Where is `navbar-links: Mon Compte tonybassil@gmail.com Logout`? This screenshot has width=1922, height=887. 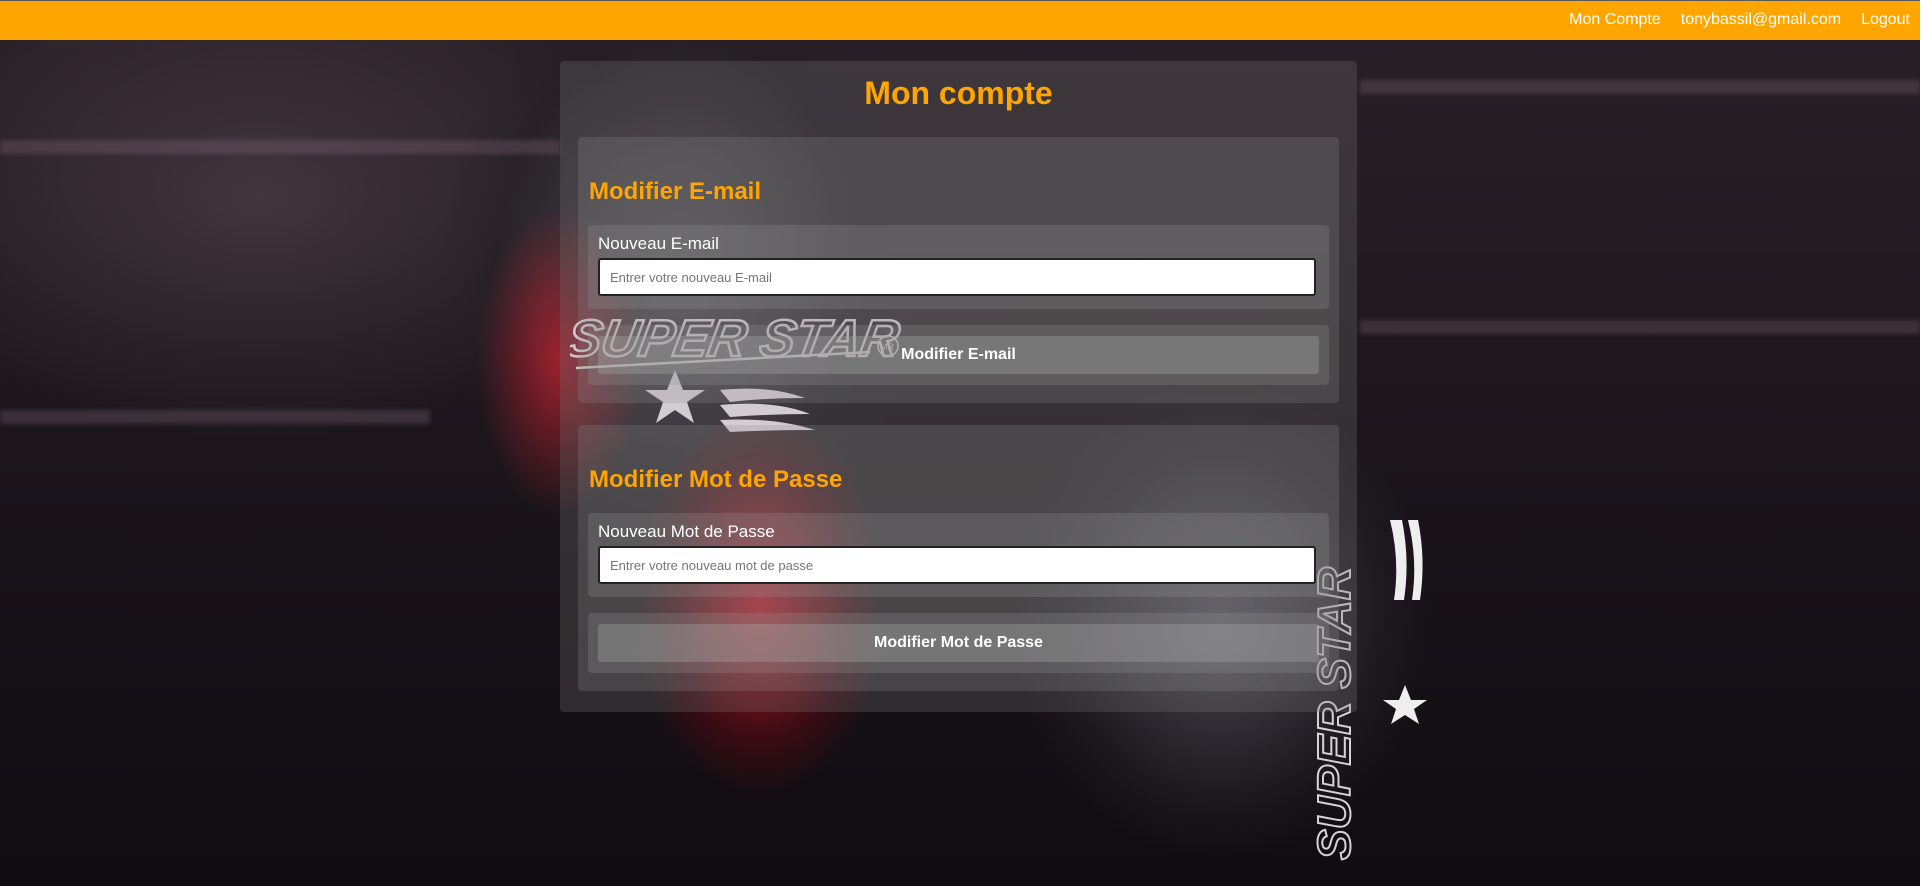 navbar-links: Mon Compte tonybassil@gmail.com Logout is located at coordinates (1739, 20).